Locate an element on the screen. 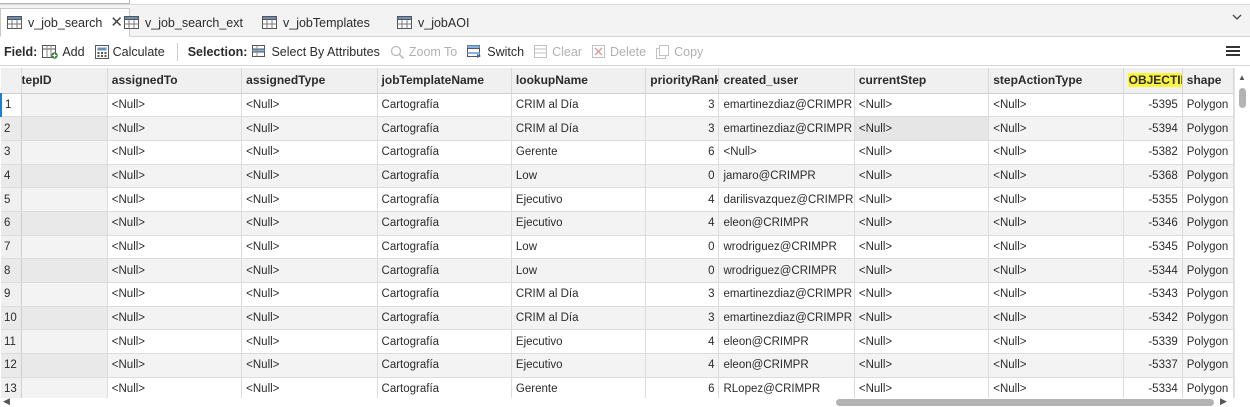 Image resolution: width=1250 pixels, height=407 pixels. column-header: stepActionType is located at coordinates (1056, 81).